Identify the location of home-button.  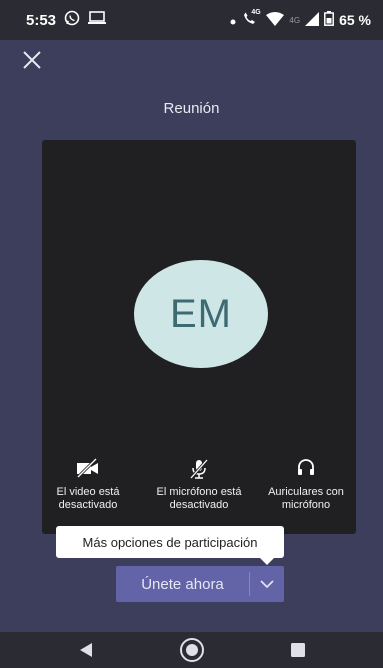
(192, 650).